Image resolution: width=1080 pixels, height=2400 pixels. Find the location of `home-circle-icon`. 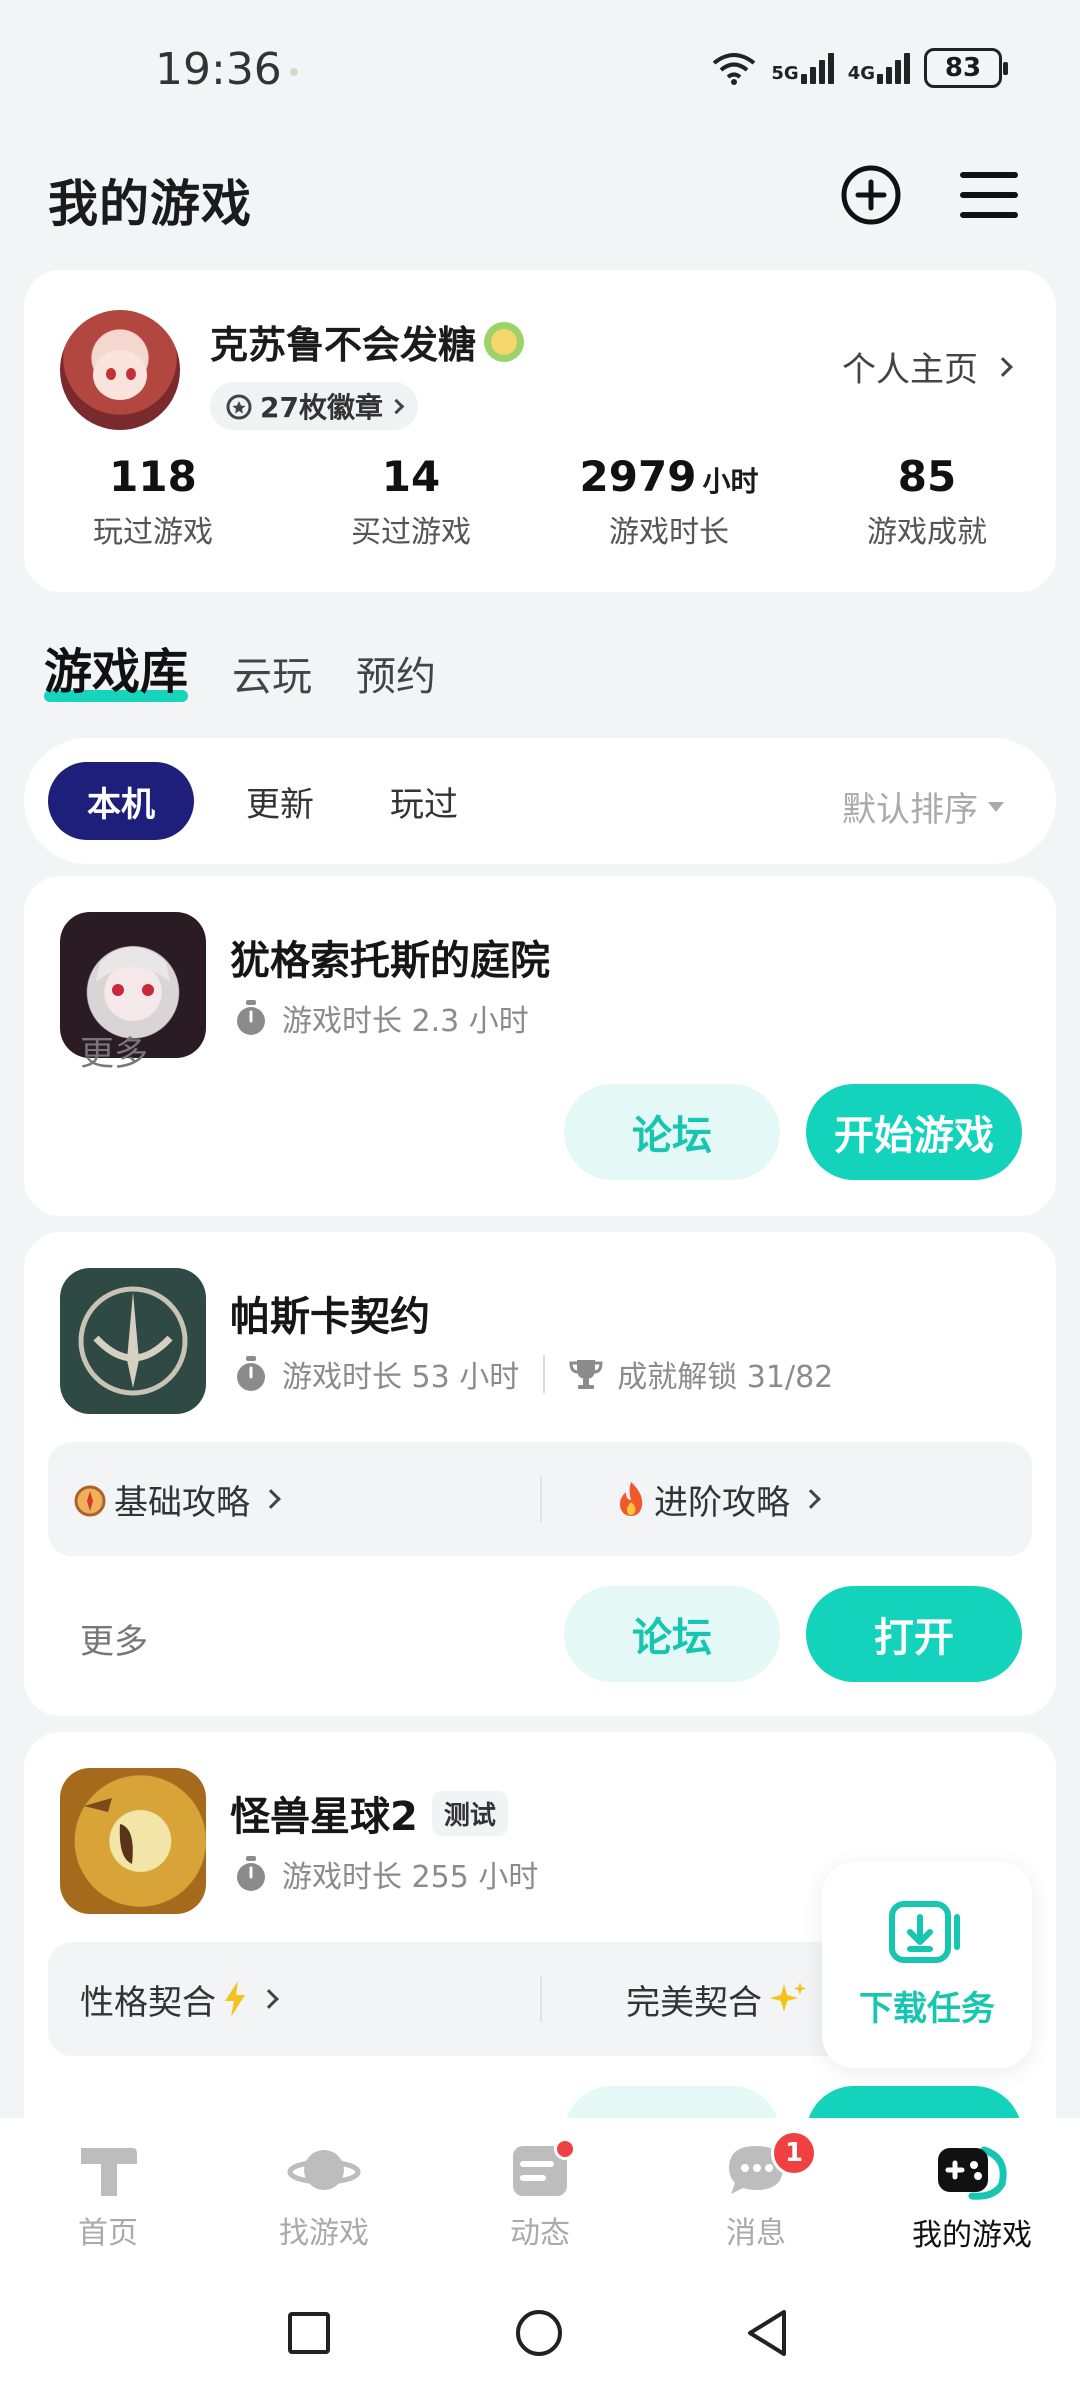

home-circle-icon is located at coordinates (539, 2333).